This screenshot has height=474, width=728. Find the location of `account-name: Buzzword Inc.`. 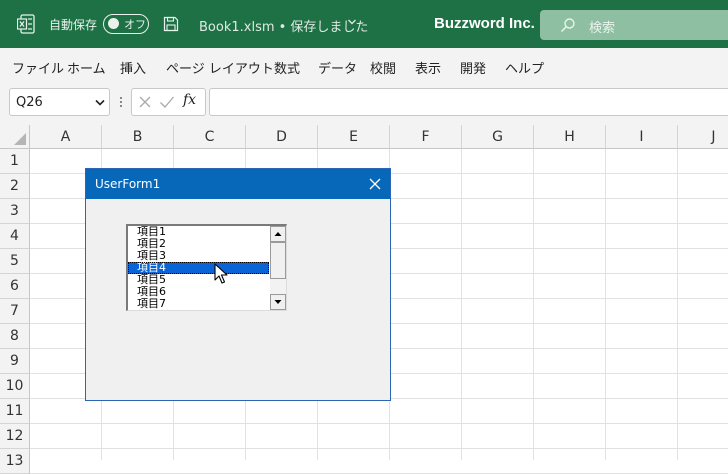

account-name: Buzzword Inc. is located at coordinates (484, 23).